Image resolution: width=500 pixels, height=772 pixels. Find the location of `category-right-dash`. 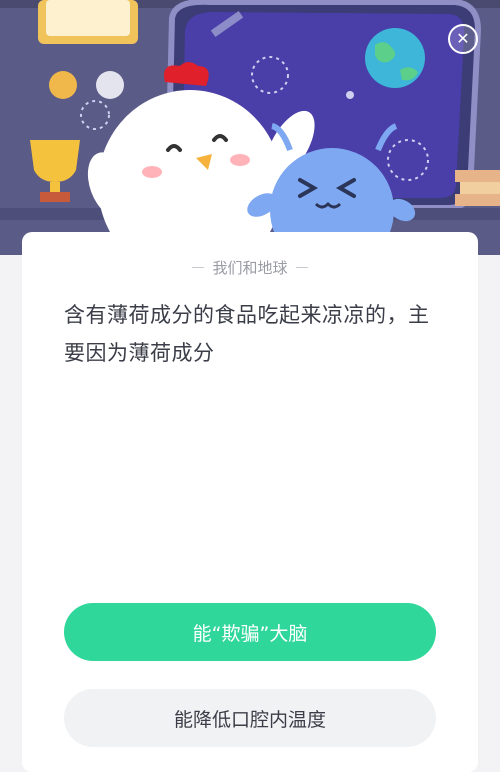

category-right-dash is located at coordinates (301, 267).